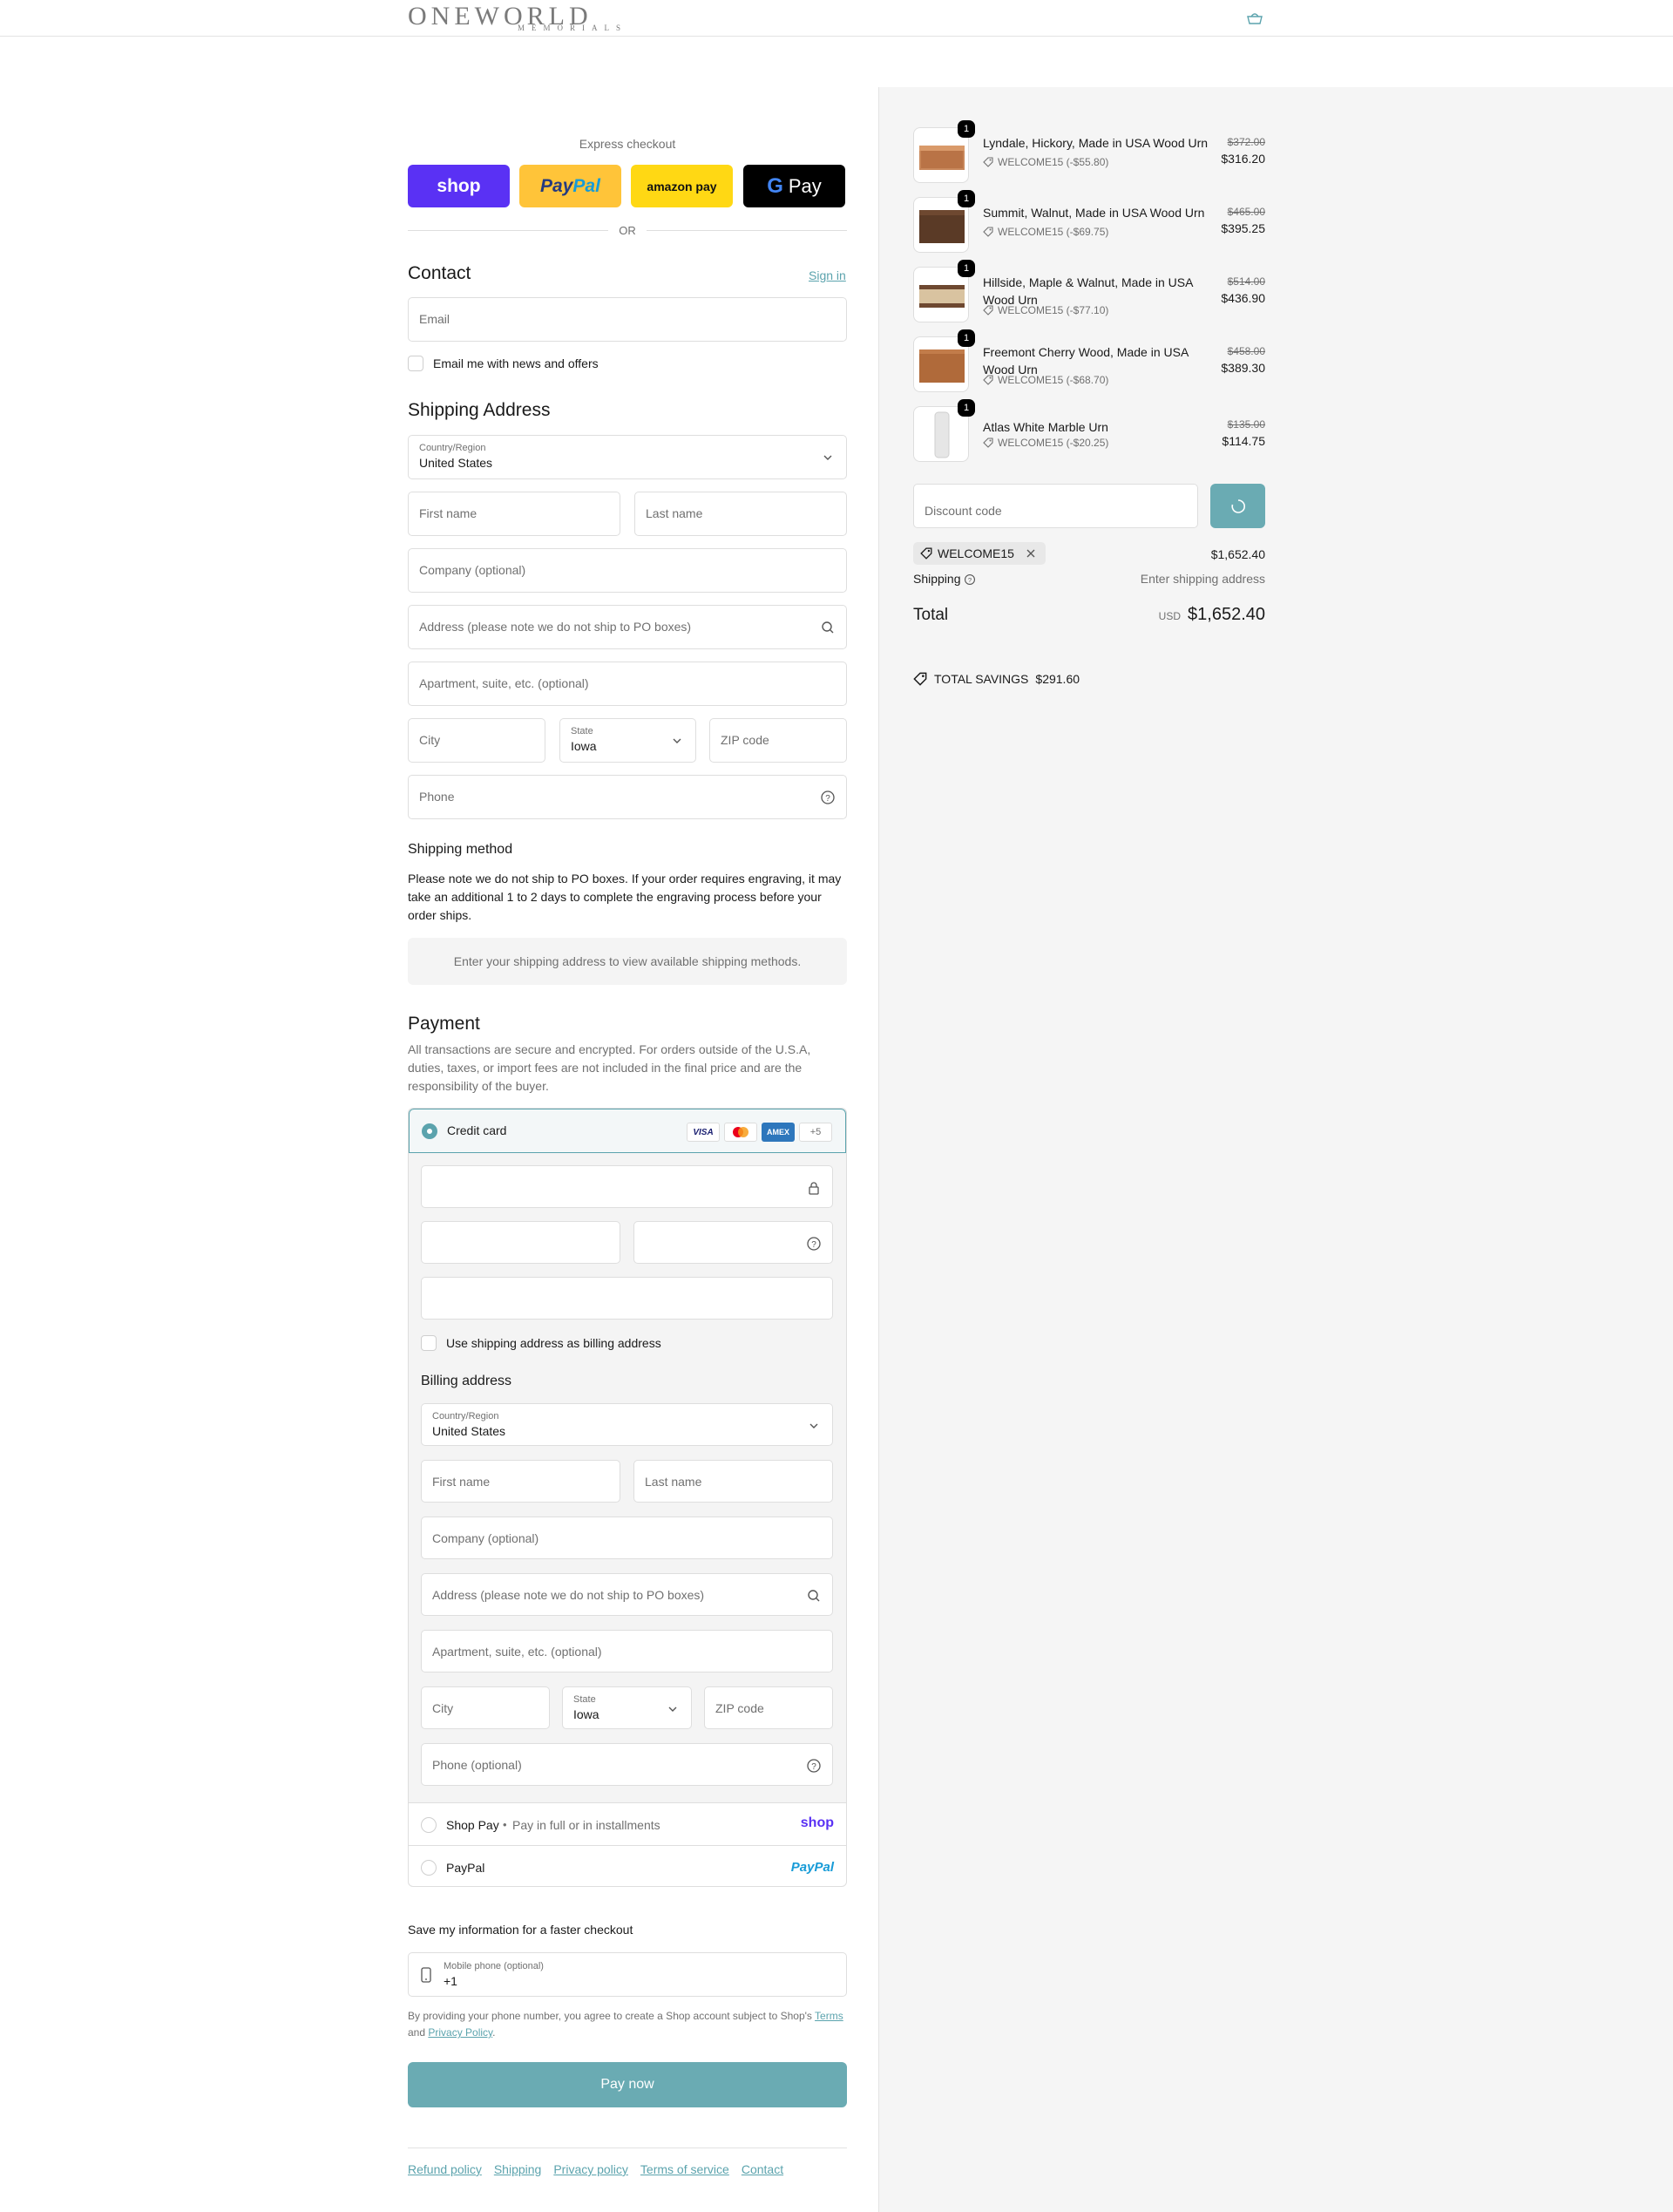  Describe the element at coordinates (472, 1825) in the screenshot. I see `shop-pay-label: Shop Pay` at that location.